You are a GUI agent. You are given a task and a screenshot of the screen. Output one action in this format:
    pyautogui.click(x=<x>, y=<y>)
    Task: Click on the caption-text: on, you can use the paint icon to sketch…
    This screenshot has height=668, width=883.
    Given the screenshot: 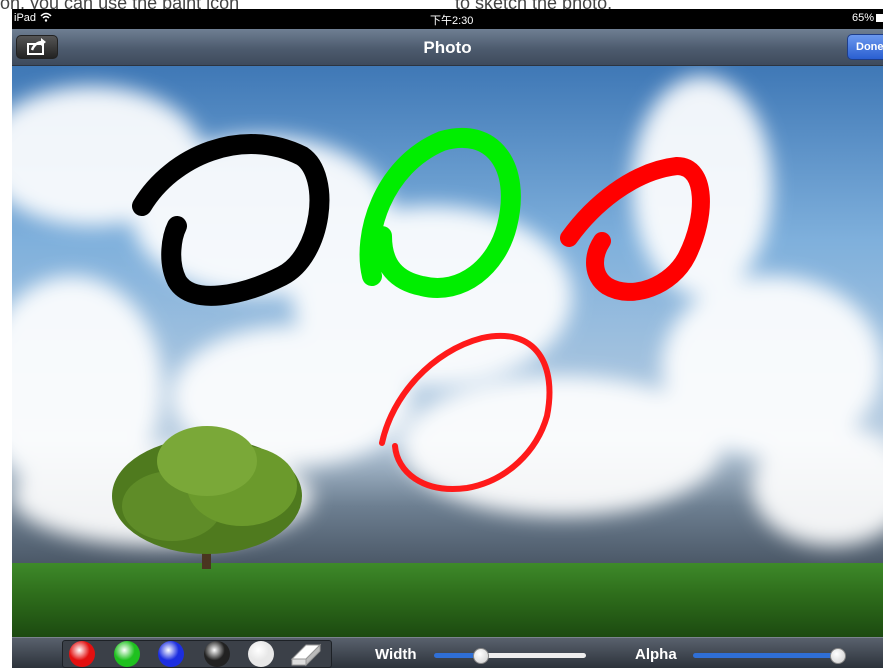 What is the action you would take?
    pyautogui.click(x=441, y=4)
    